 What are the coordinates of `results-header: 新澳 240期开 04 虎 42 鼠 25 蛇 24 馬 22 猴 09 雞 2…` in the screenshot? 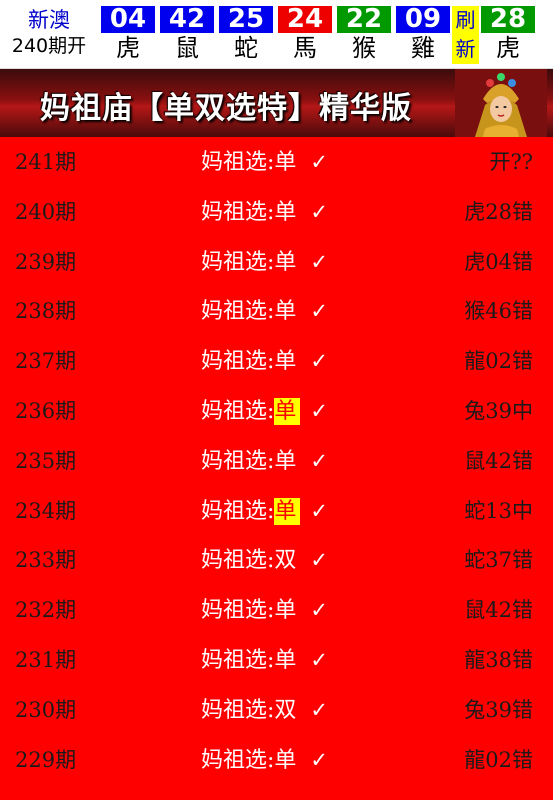 It's located at (276, 34).